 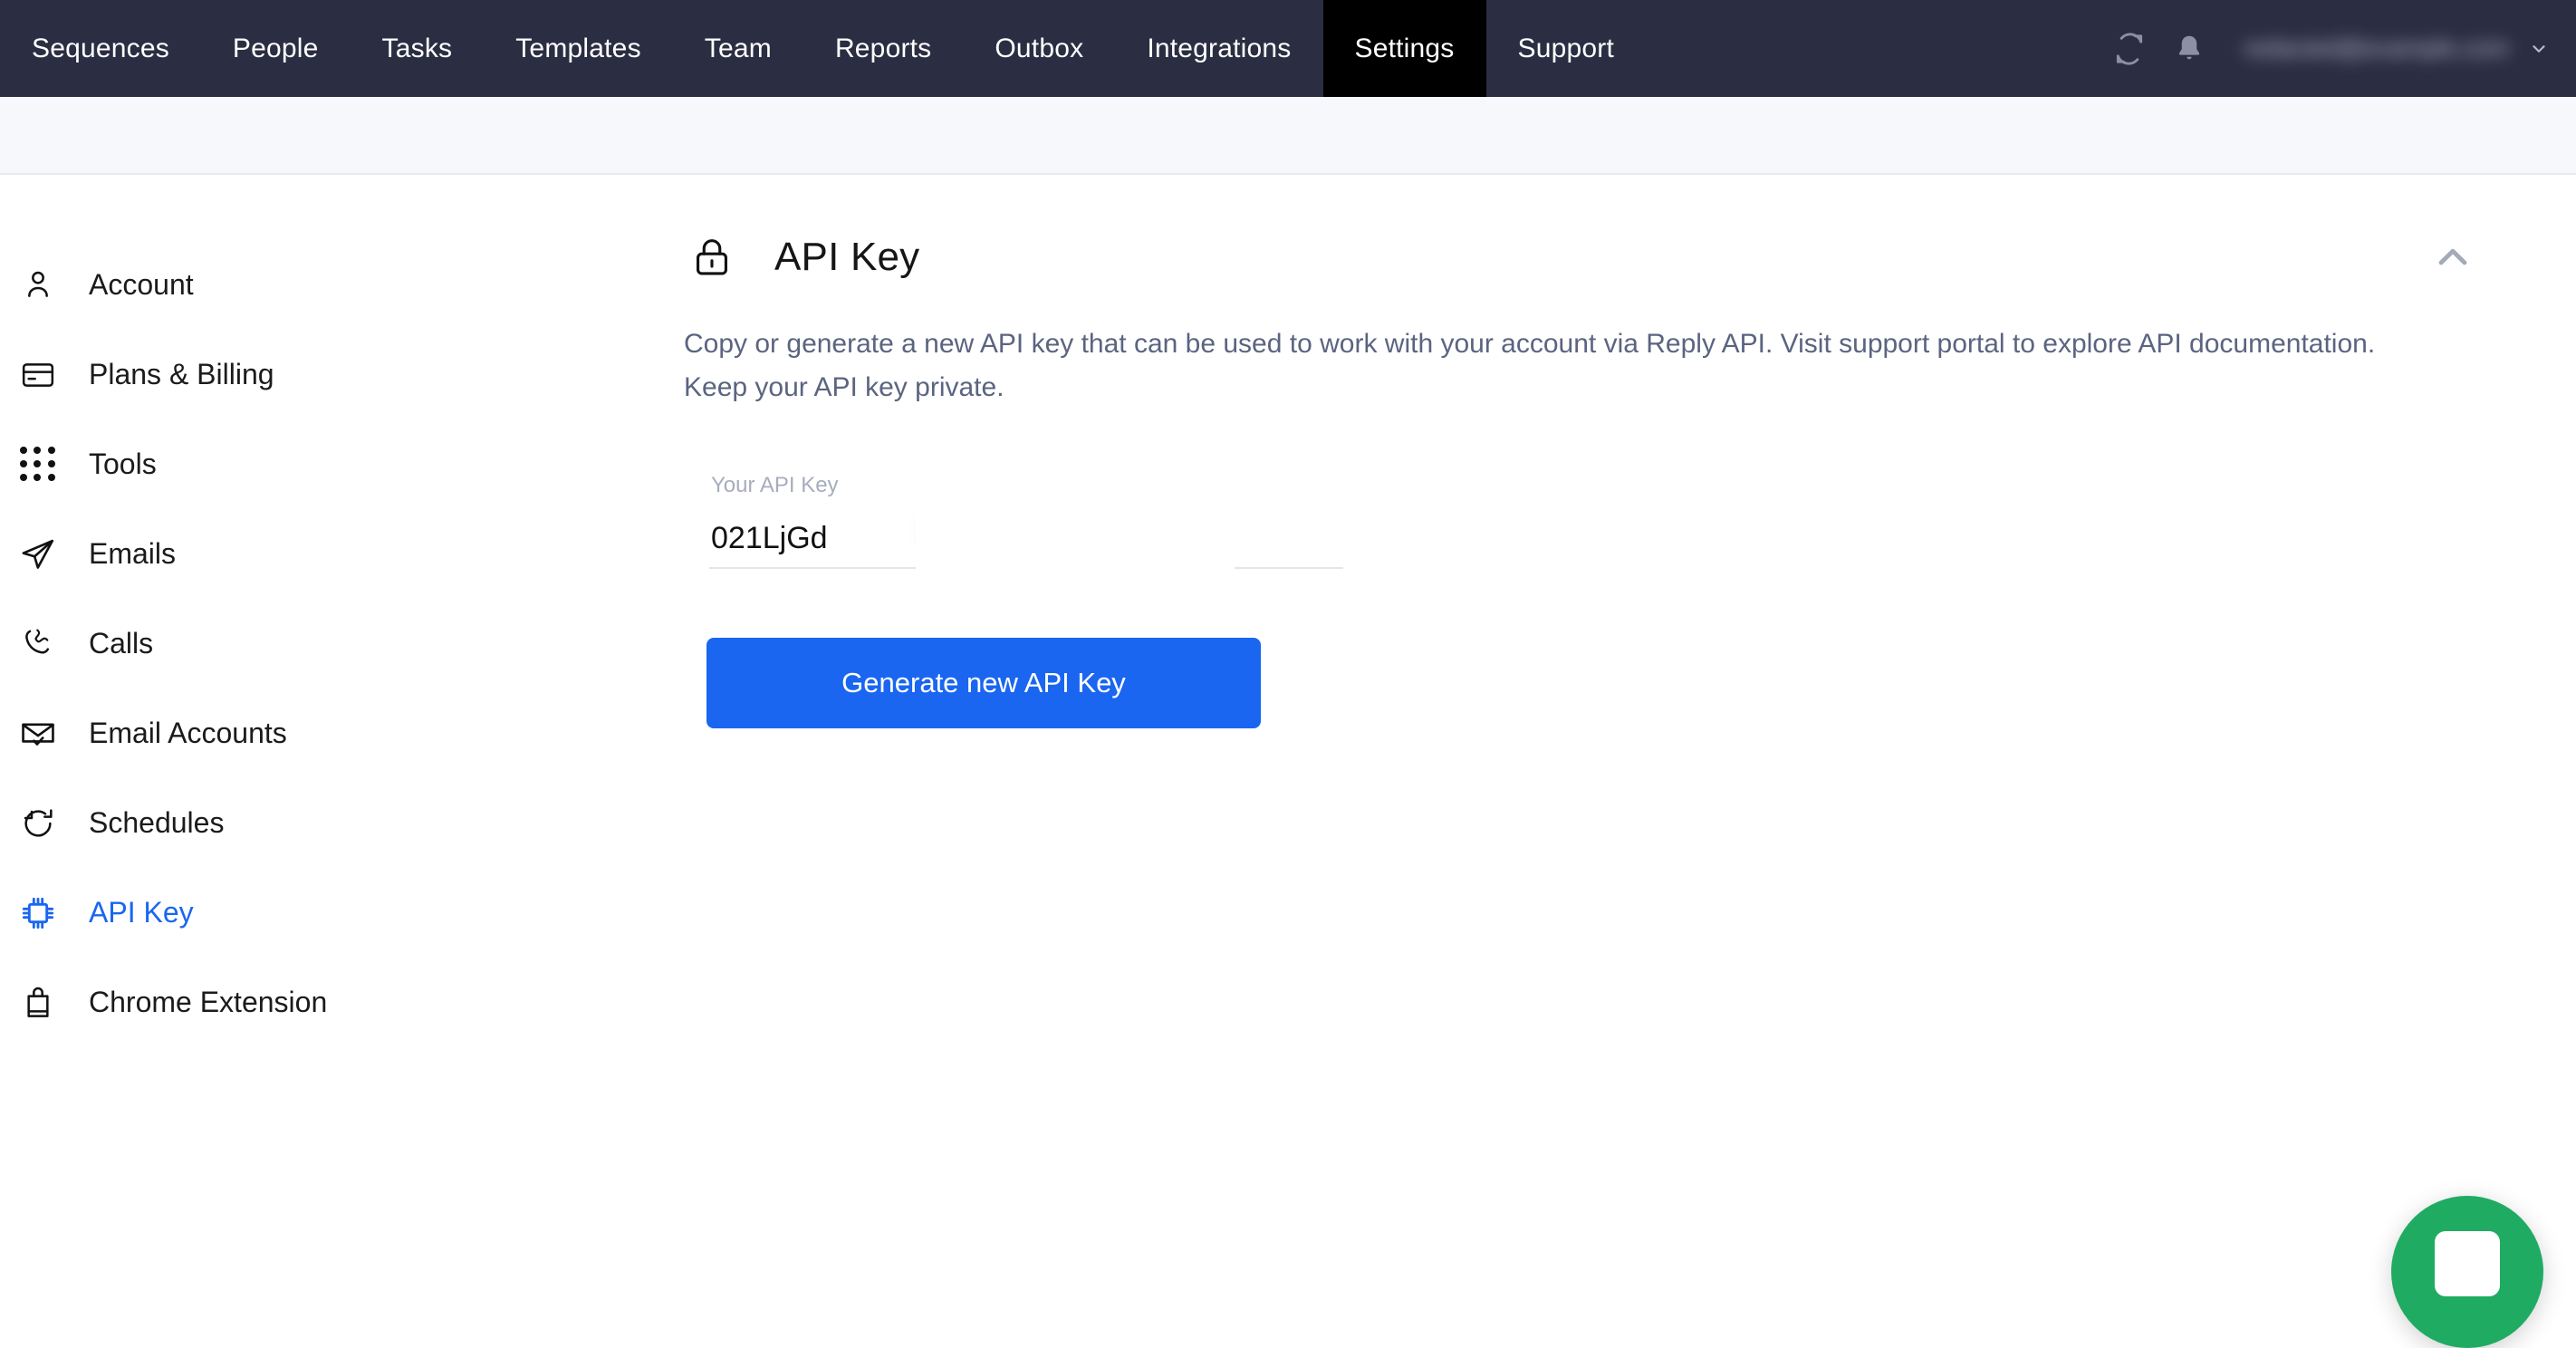 What do you see at coordinates (342, 643) in the screenshot?
I see `sidebar-item-calls: Calls` at bounding box center [342, 643].